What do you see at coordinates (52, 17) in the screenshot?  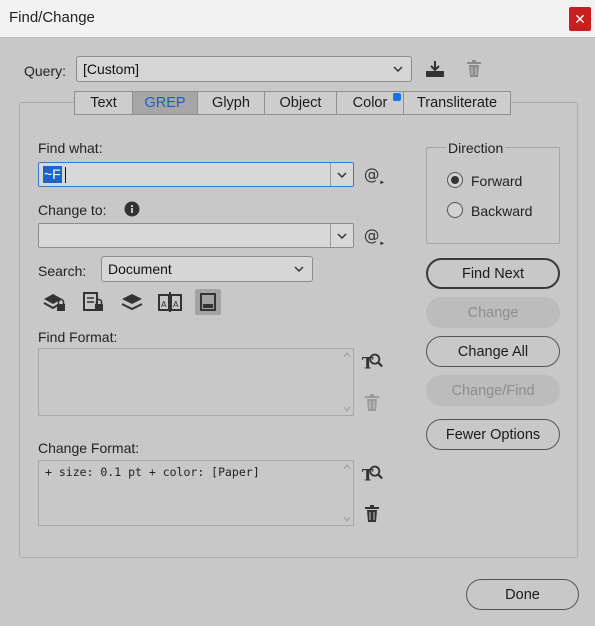 I see `window-title: Find/Change` at bounding box center [52, 17].